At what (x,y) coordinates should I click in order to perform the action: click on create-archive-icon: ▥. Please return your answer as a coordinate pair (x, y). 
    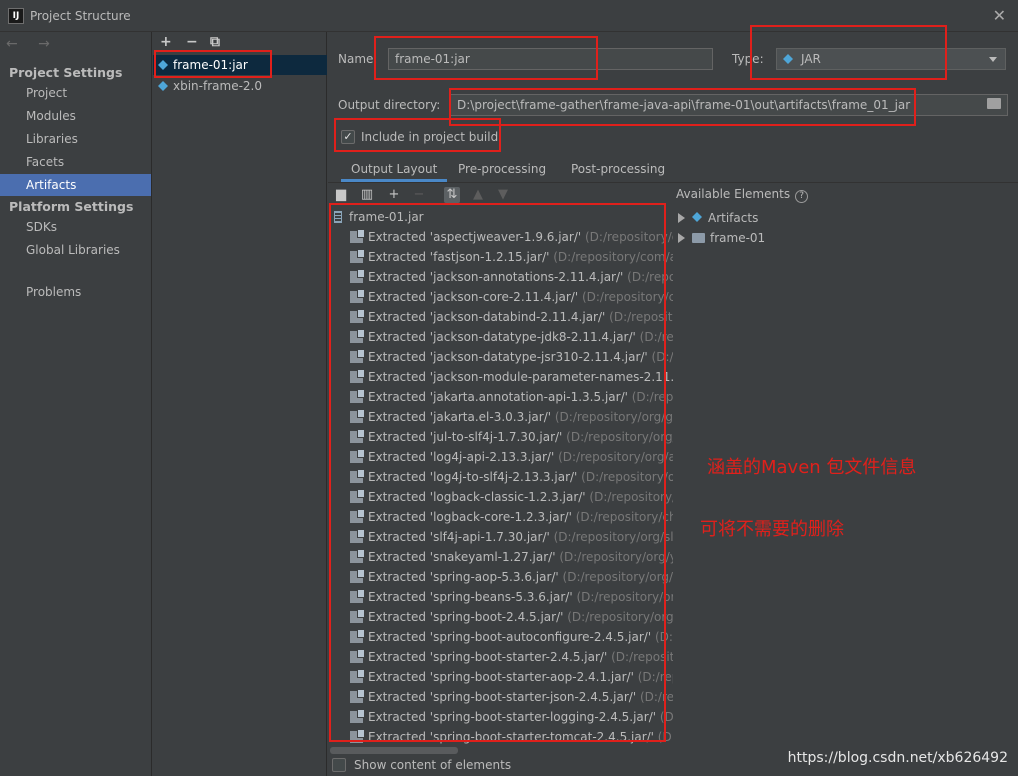
    Looking at the image, I should click on (367, 195).